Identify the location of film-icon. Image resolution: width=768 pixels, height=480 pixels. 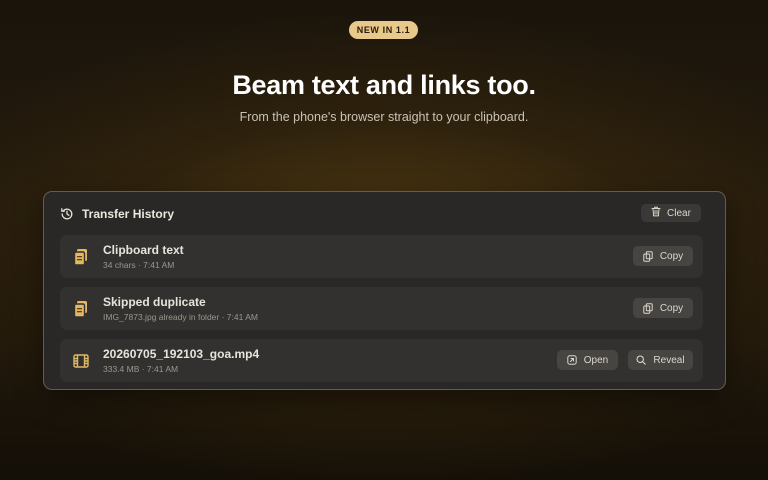
(81, 361).